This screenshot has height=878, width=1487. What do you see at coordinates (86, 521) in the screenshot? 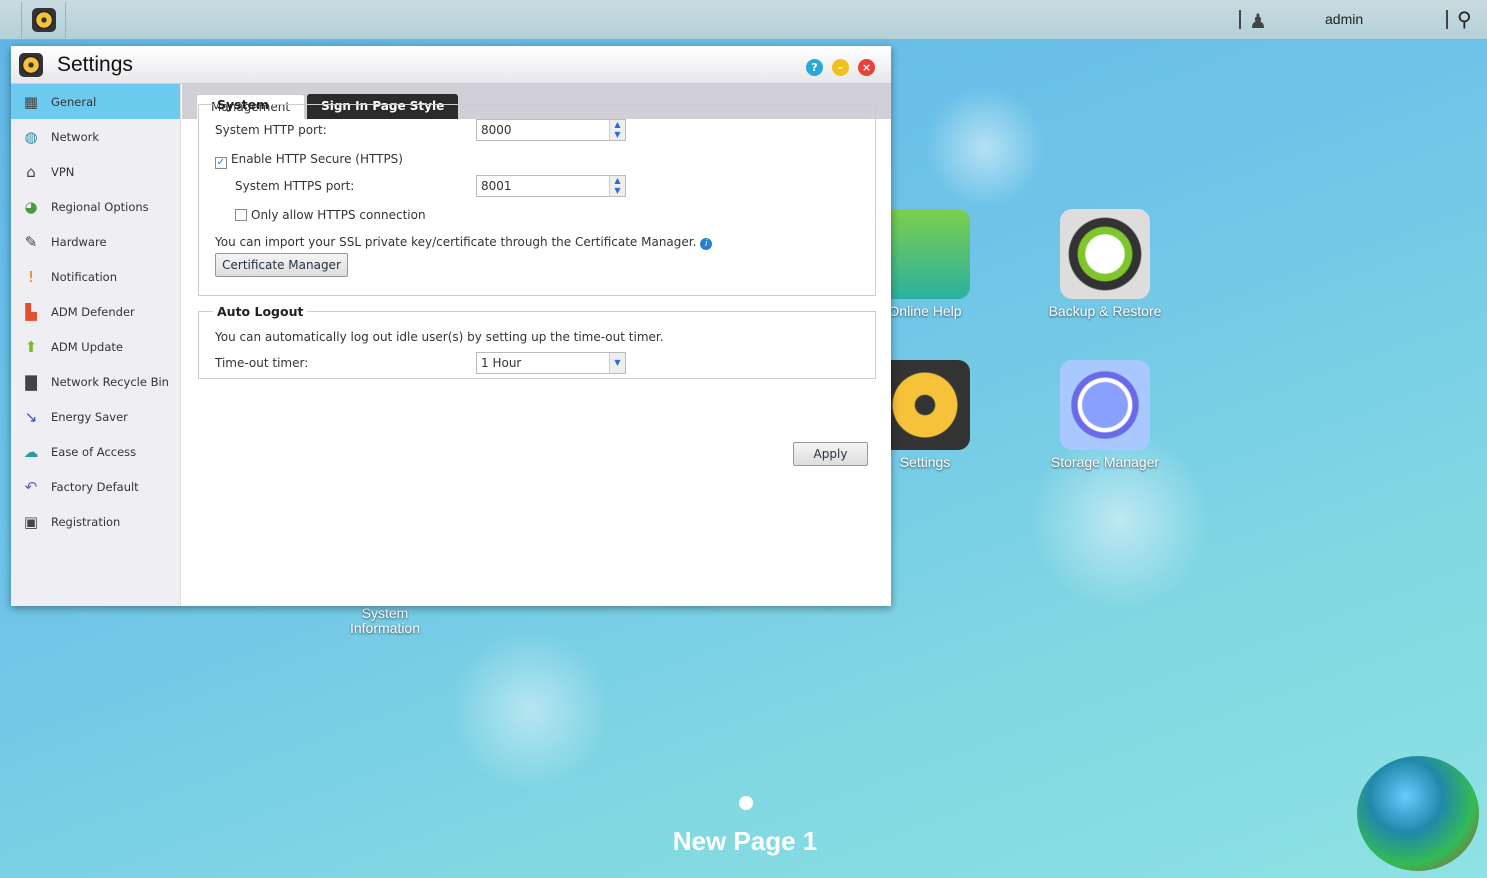
I see `sidebar-item-label: Registration` at bounding box center [86, 521].